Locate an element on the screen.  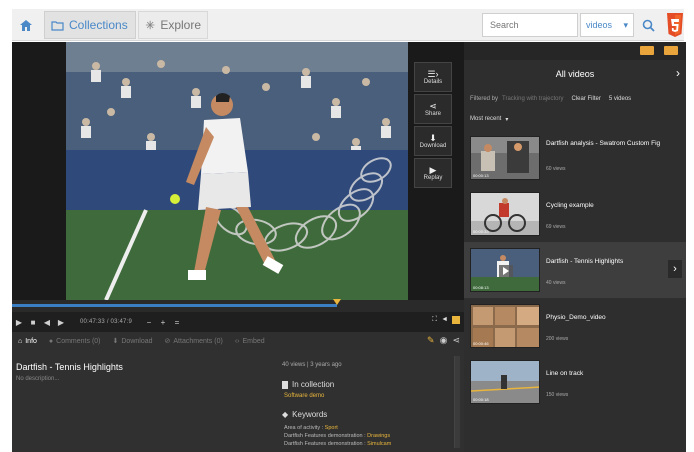
explore-label: Explore is located at coordinates (180, 25).